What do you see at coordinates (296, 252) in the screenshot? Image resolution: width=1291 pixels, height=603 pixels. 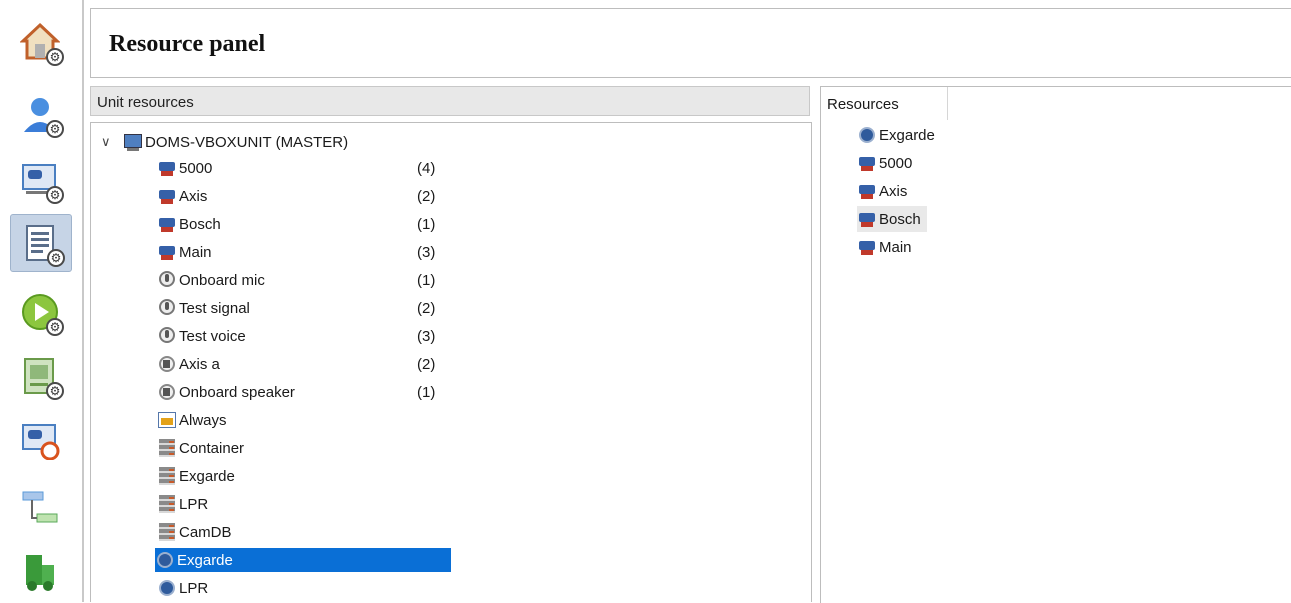 I see `tree-item: Main (3)` at bounding box center [296, 252].